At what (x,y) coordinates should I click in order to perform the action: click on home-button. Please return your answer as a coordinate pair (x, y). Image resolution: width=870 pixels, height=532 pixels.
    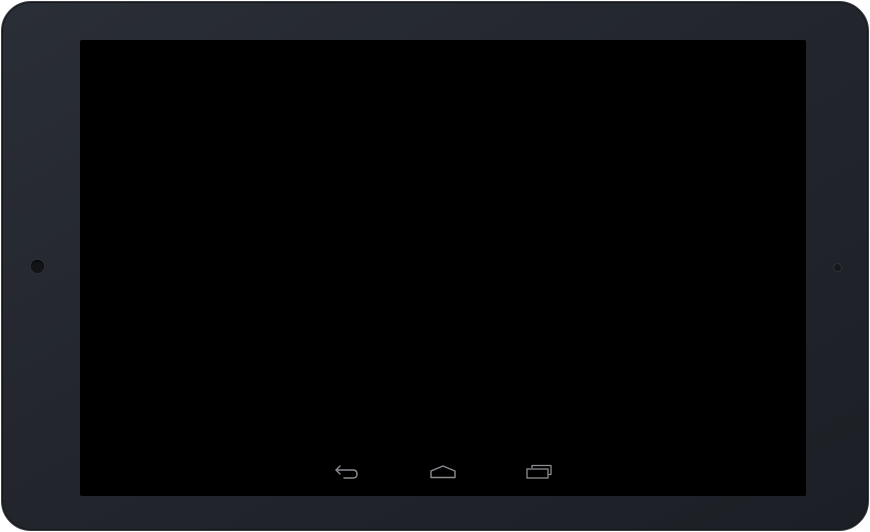
    Looking at the image, I should click on (443, 472).